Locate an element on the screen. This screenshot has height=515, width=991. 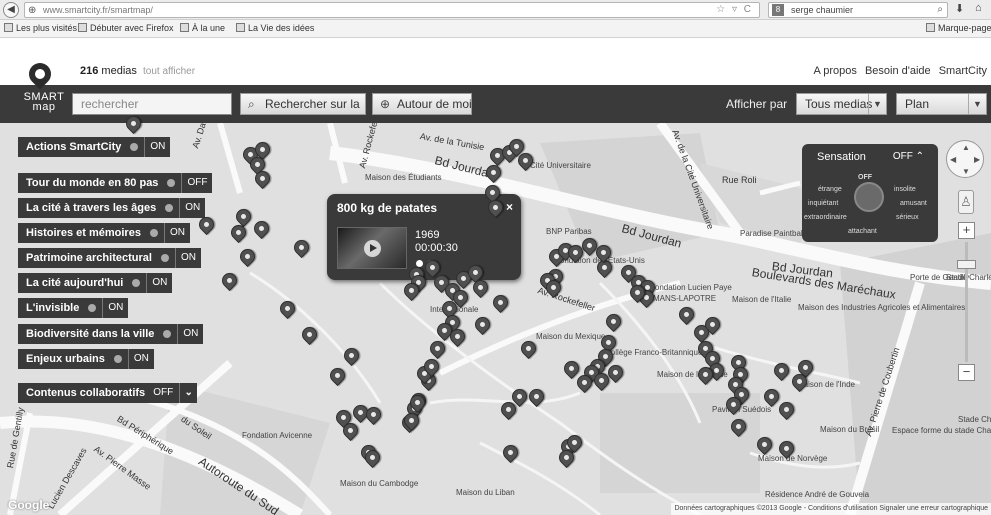
zoom-in-button: + is located at coordinates (966, 230).